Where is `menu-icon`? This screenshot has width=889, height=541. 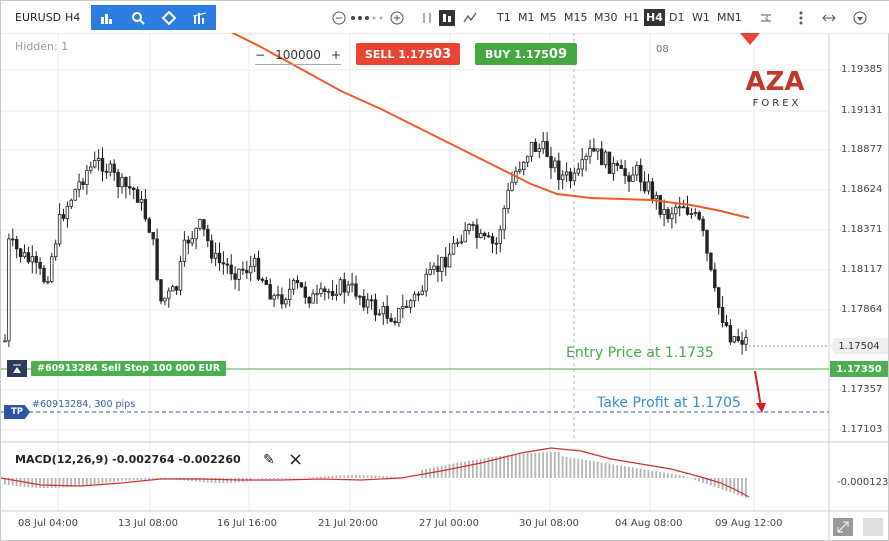
menu-icon is located at coordinates (860, 18).